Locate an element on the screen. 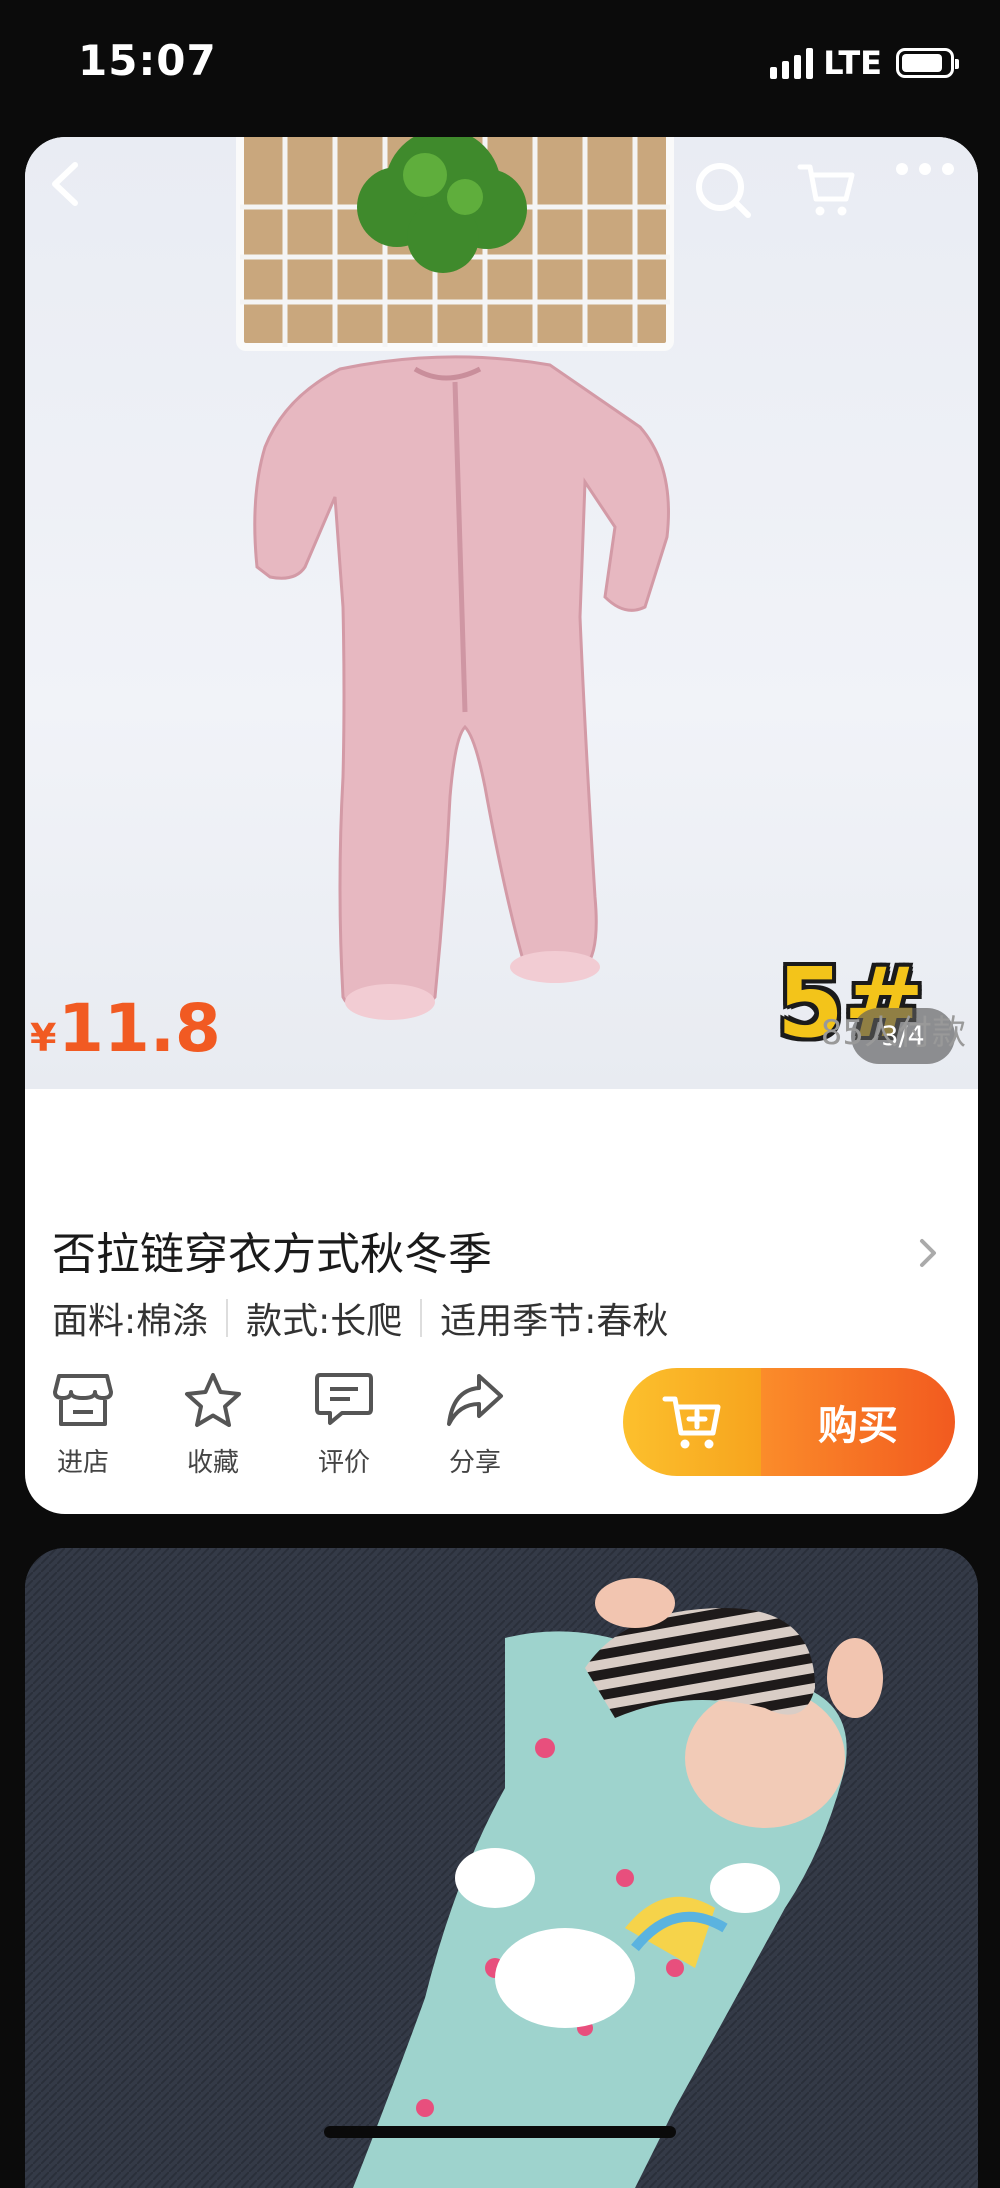  cart-button is located at coordinates (831, 194).